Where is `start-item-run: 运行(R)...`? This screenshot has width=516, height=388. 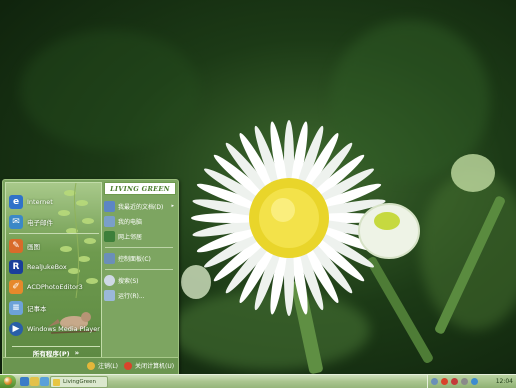 start-item-run: 运行(R)... is located at coordinates (140, 295).